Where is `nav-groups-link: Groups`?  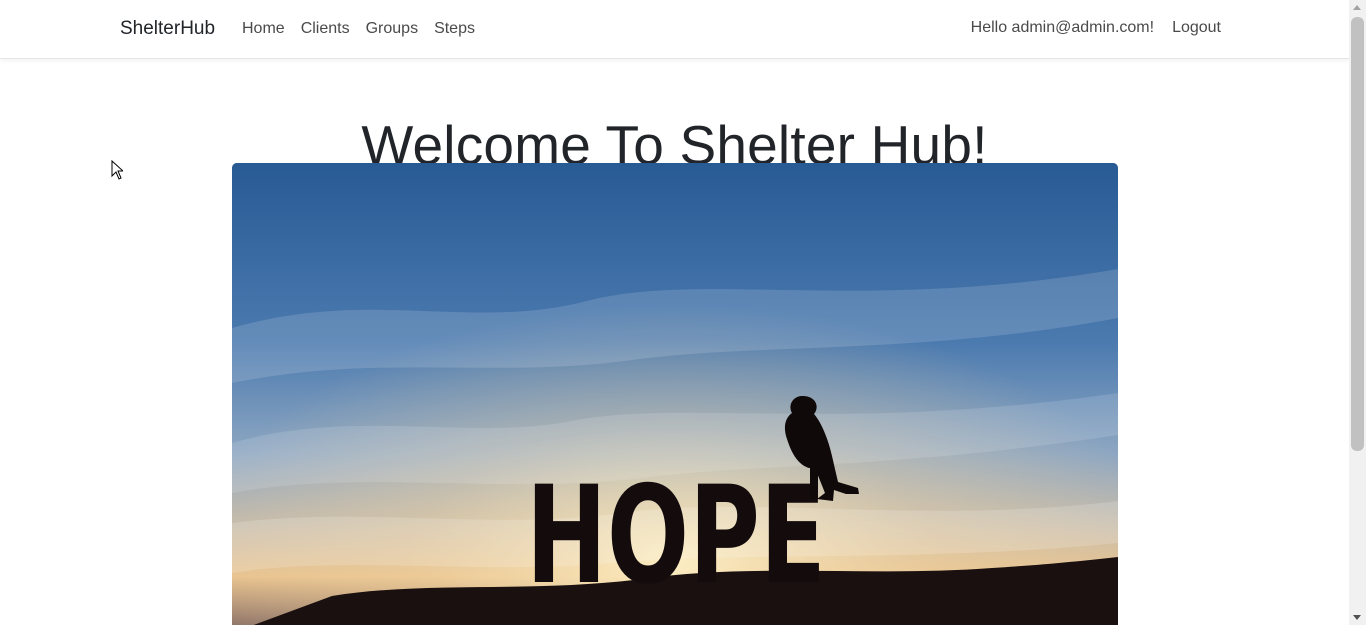 nav-groups-link: Groups is located at coordinates (392, 29).